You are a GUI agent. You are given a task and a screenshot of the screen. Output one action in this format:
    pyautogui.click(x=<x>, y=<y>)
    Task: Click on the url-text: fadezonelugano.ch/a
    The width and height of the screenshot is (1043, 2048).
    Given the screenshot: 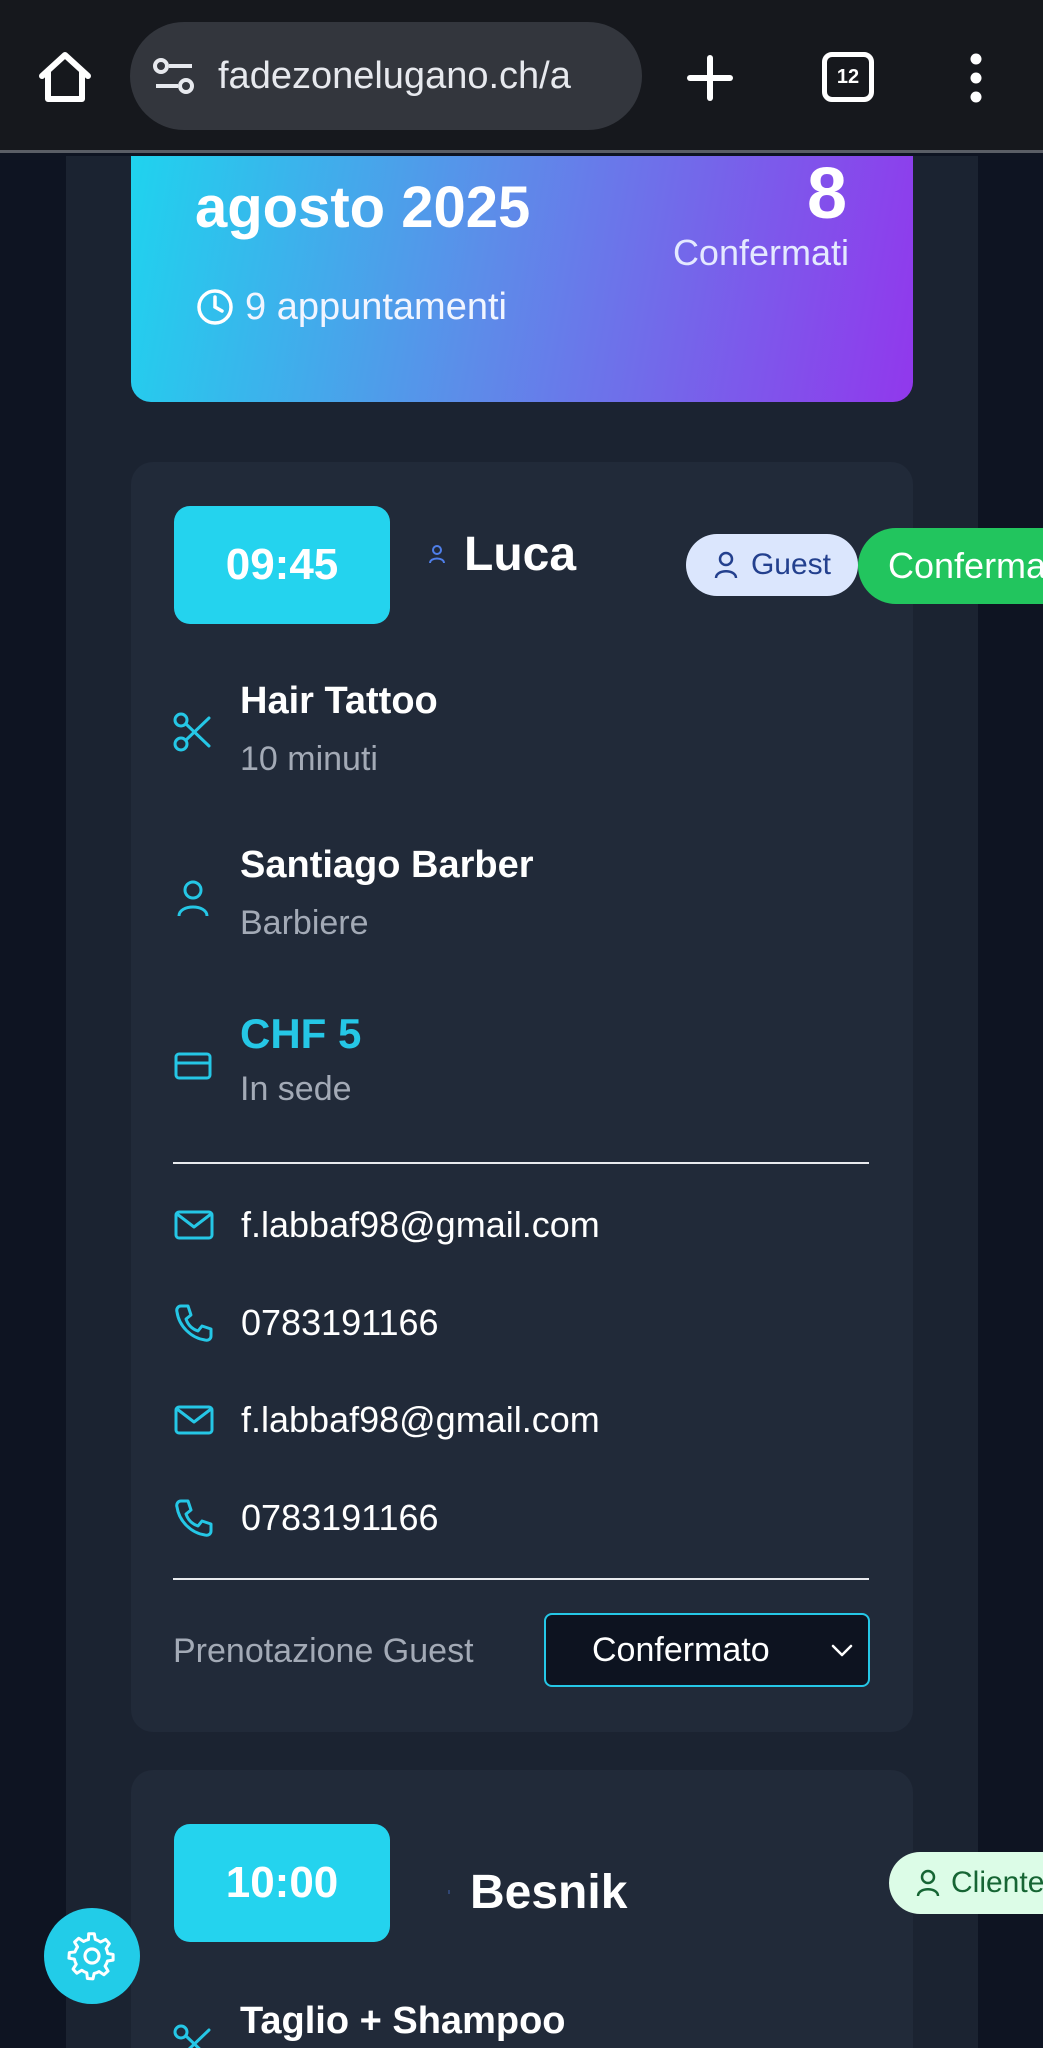 What is the action you would take?
    pyautogui.click(x=418, y=76)
    